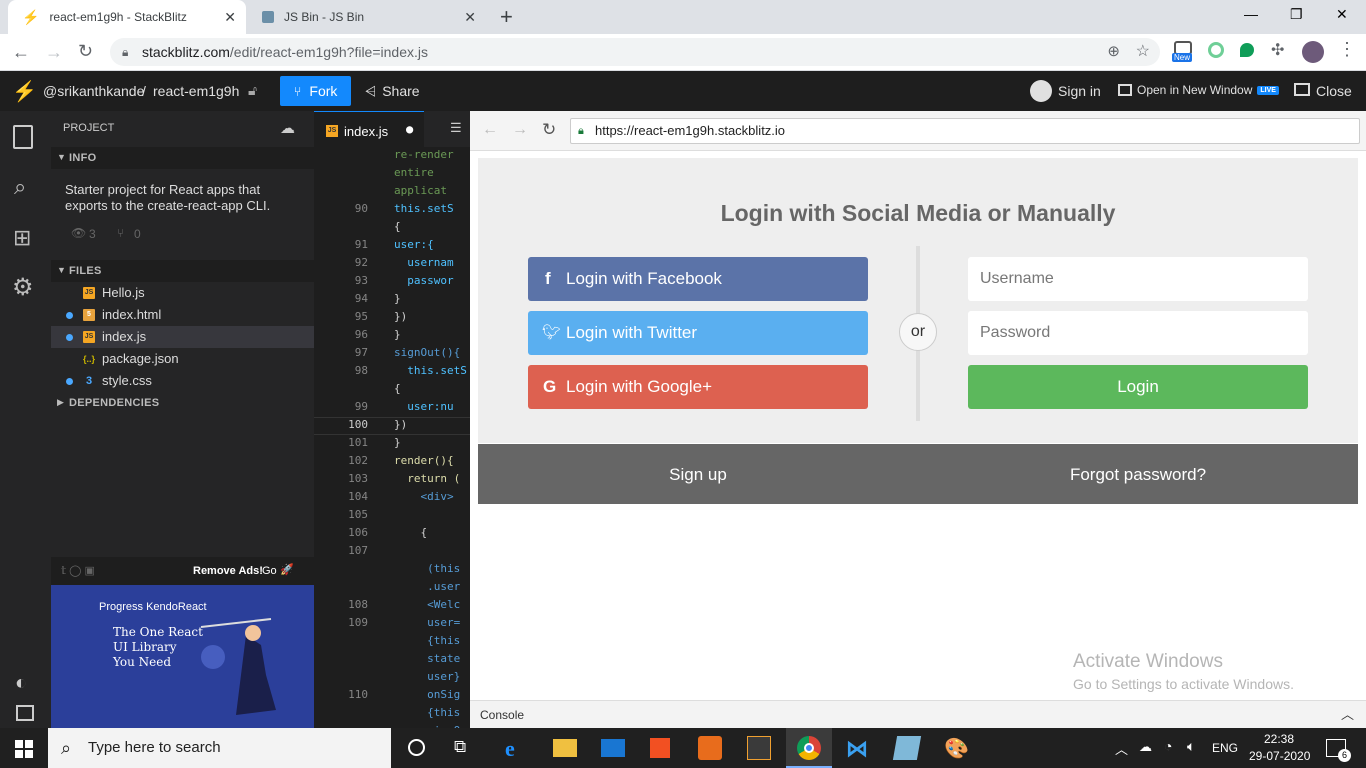 The width and height of the screenshot is (1366, 768). What do you see at coordinates (549, 130) in the screenshot?
I see `preview-reload-icon: ↻` at bounding box center [549, 130].